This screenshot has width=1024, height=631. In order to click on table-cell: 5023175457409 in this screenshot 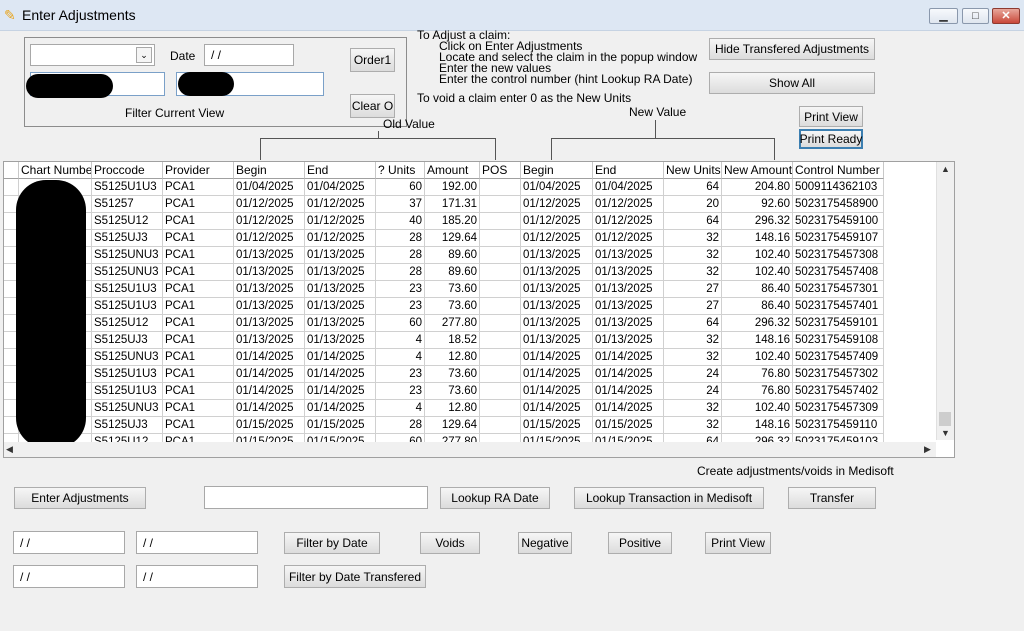, I will do `click(838, 357)`.